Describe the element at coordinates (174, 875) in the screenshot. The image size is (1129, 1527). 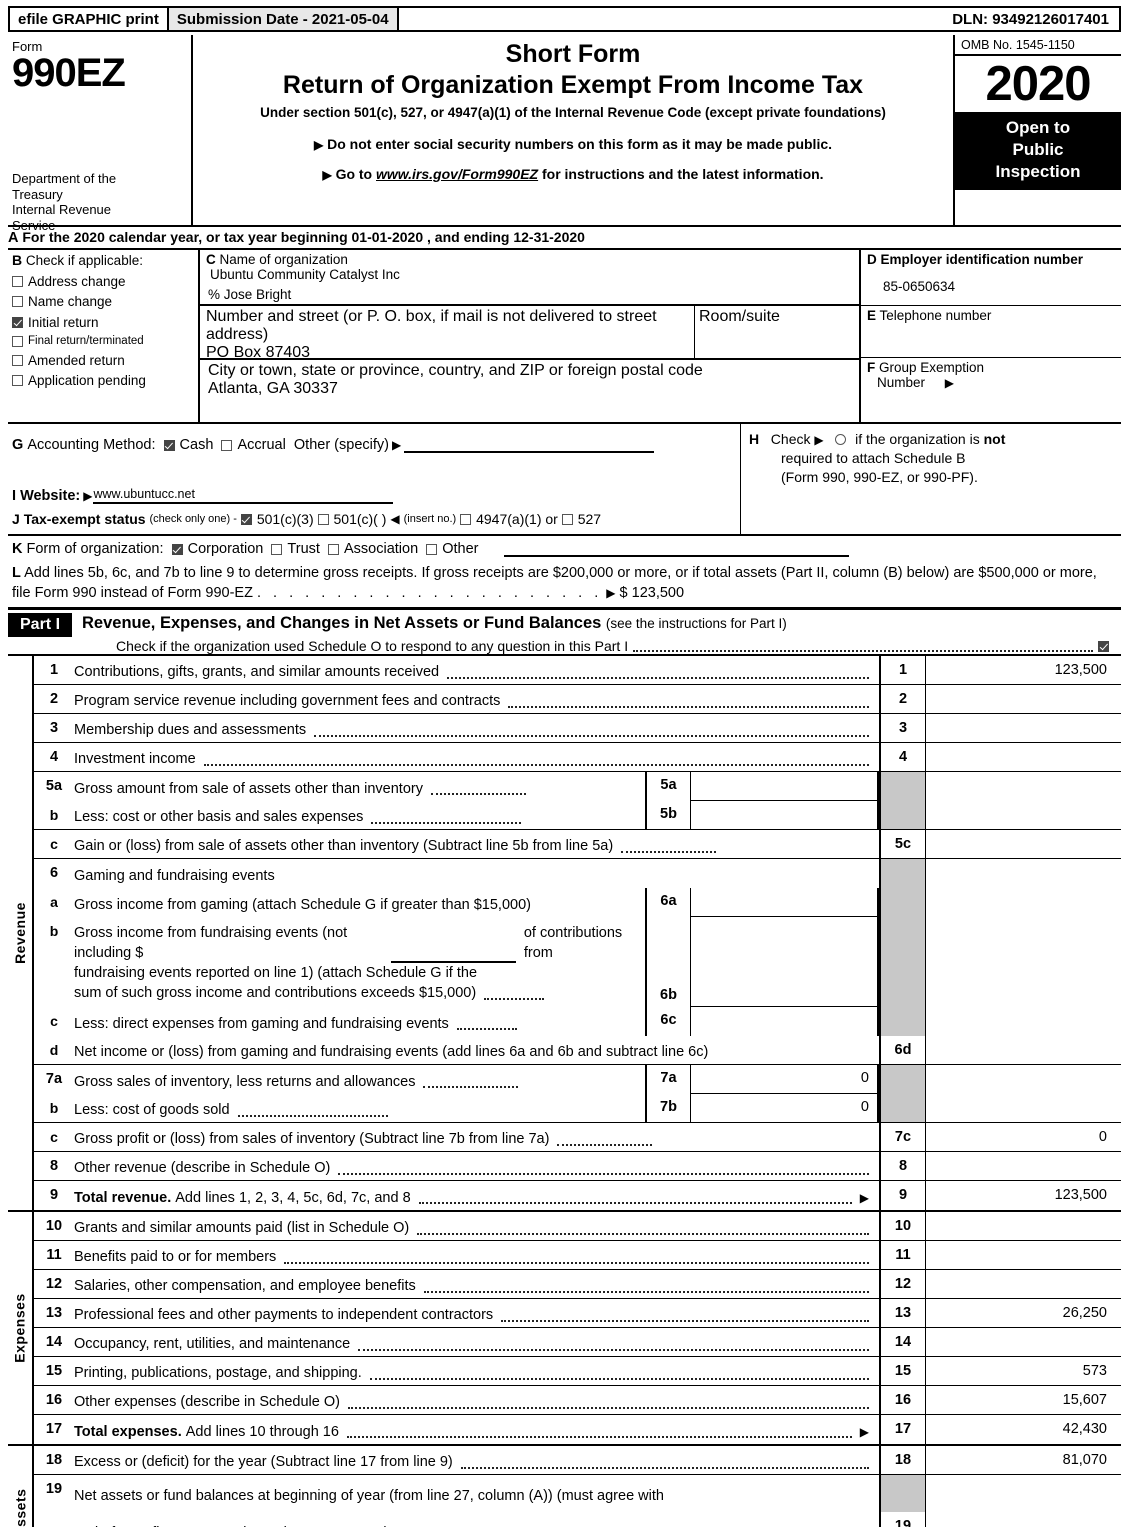
I see `line-text: Gaming and fundraising events` at that location.